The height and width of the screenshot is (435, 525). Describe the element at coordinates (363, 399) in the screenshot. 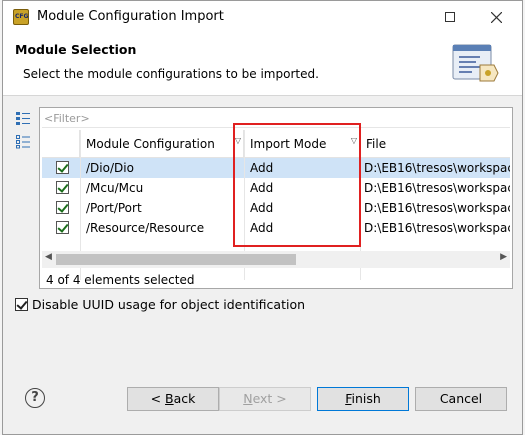

I see `finish-button: Finish` at that location.